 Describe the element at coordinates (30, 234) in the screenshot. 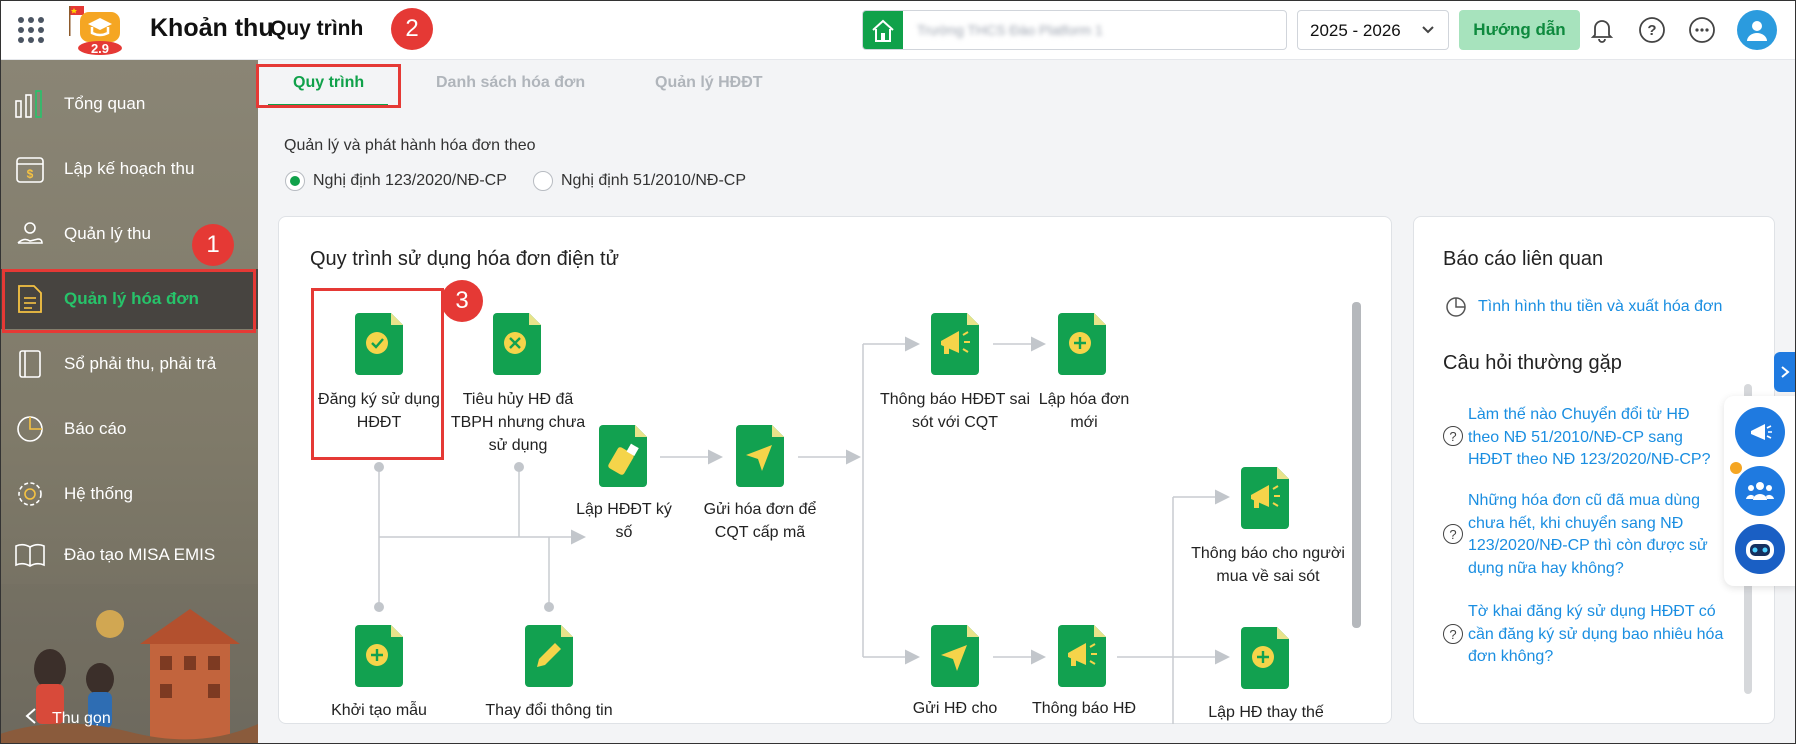

I see `hand-coin-icon` at that location.